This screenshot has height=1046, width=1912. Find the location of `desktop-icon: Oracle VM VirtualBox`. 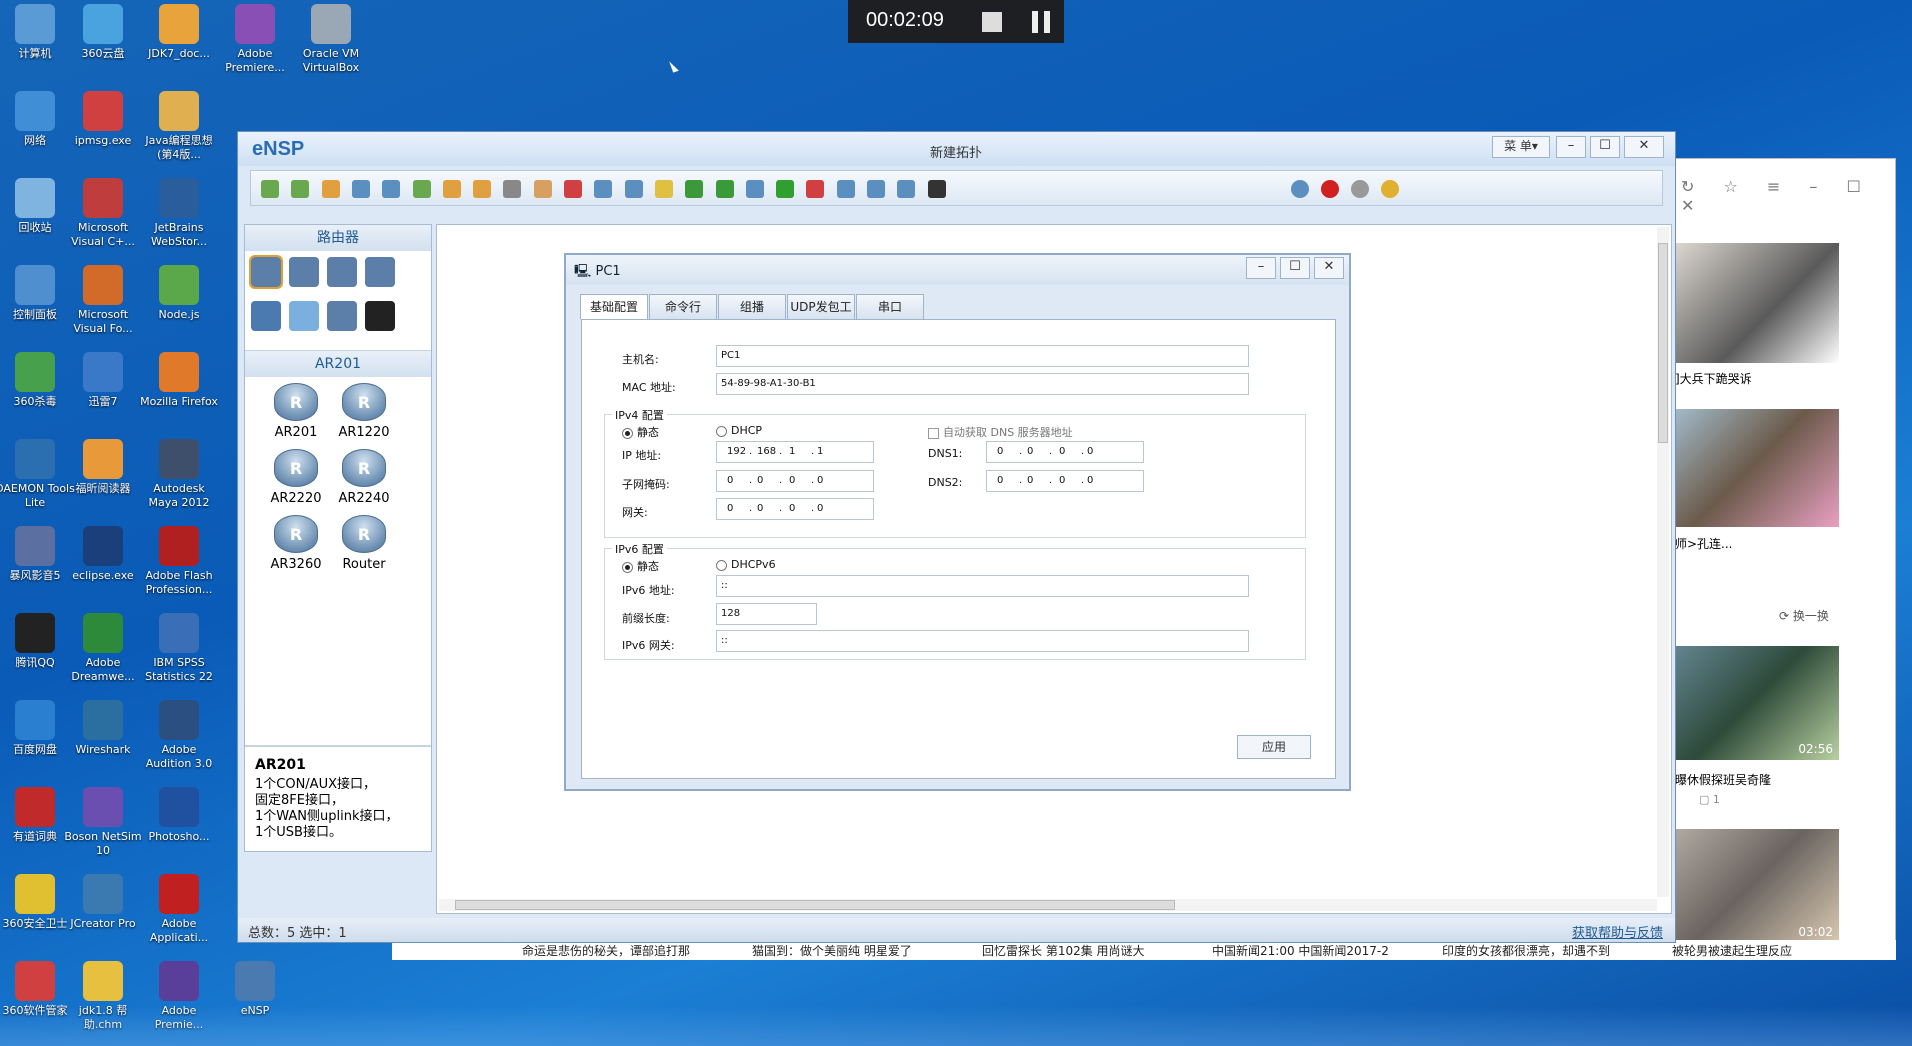

desktop-icon: Oracle VM VirtualBox is located at coordinates (331, 38).